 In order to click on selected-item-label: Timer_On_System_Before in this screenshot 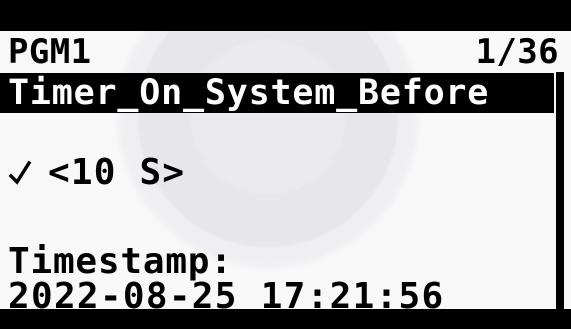, I will do `click(249, 93)`.